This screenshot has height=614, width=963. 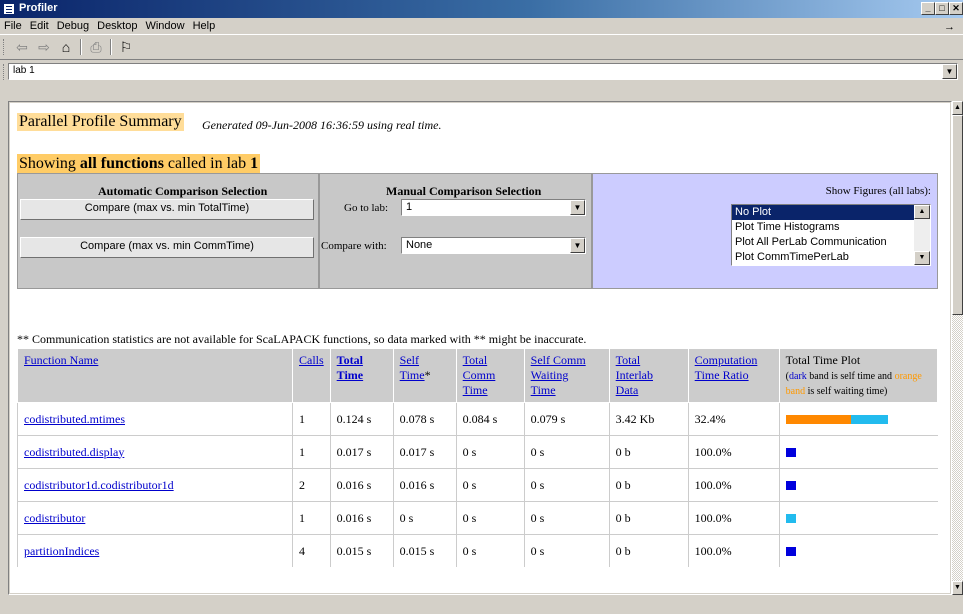 What do you see at coordinates (798, 376) in the screenshot?
I see `plot-legend-dark: dark` at bounding box center [798, 376].